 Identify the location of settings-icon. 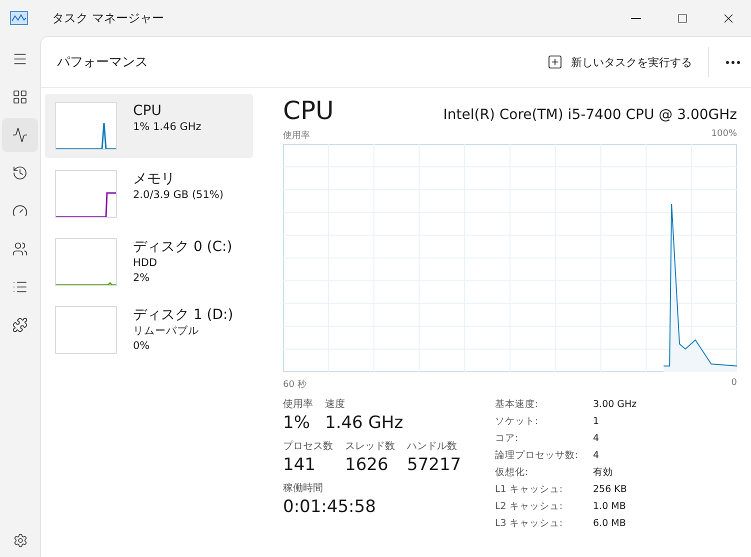
(20, 540).